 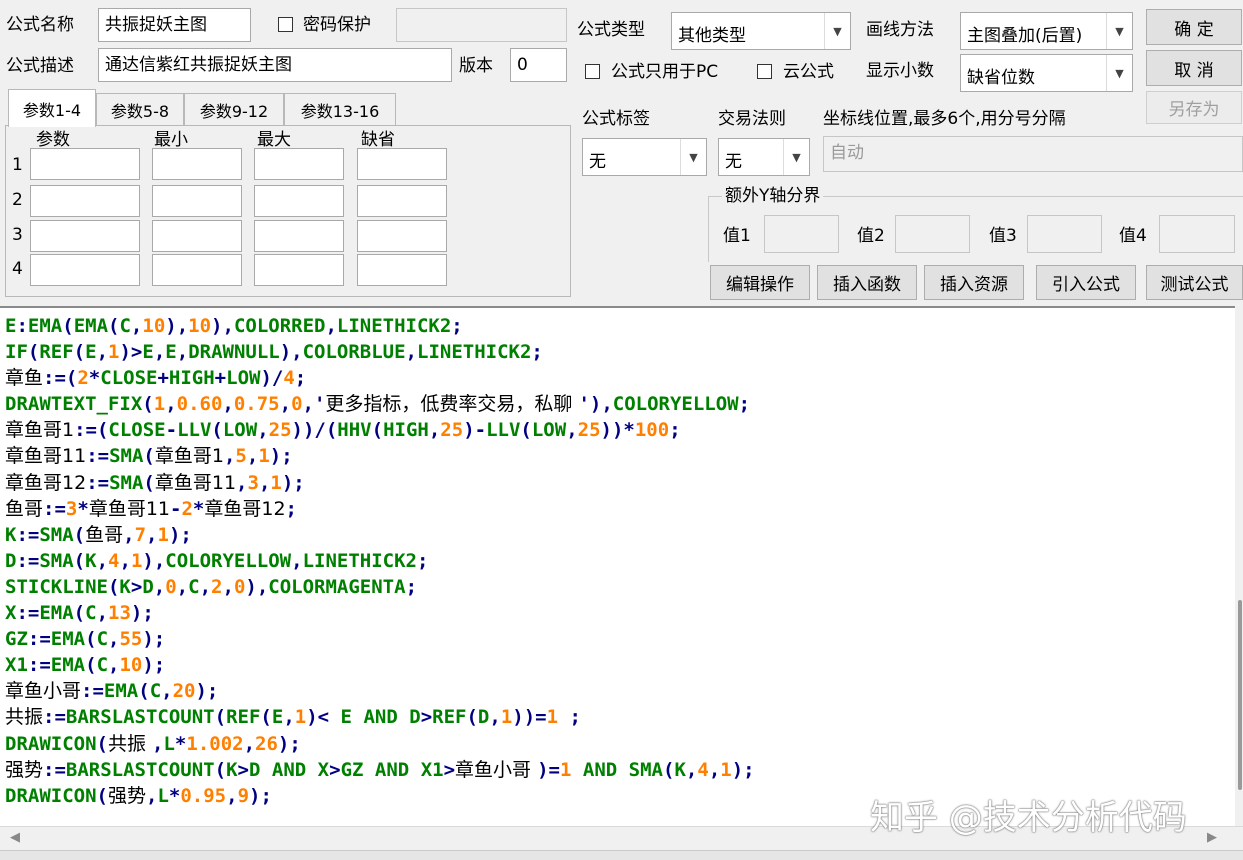 What do you see at coordinates (1212, 837) in the screenshot?
I see `scroll-right-icon: ▶` at bounding box center [1212, 837].